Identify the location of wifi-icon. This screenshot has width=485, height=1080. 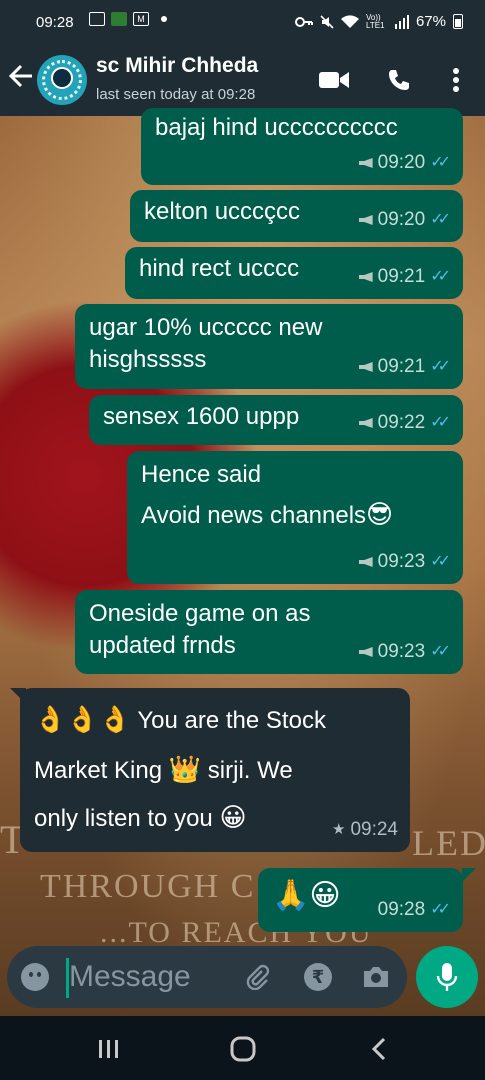
(349, 21).